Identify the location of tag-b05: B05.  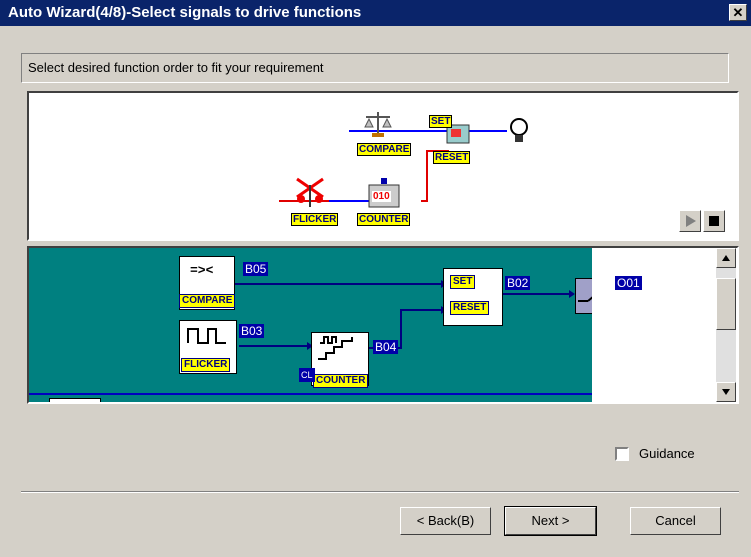
(256, 269).